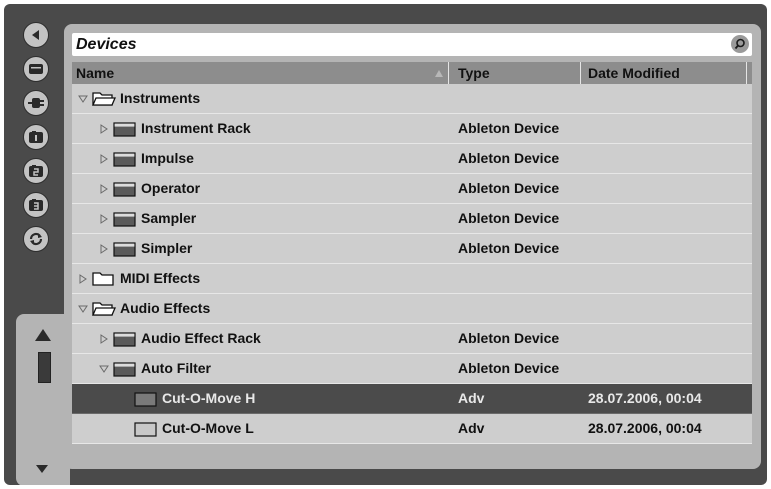 This screenshot has height=489, width=771. I want to click on row-name: Instrument Rack, so click(196, 128).